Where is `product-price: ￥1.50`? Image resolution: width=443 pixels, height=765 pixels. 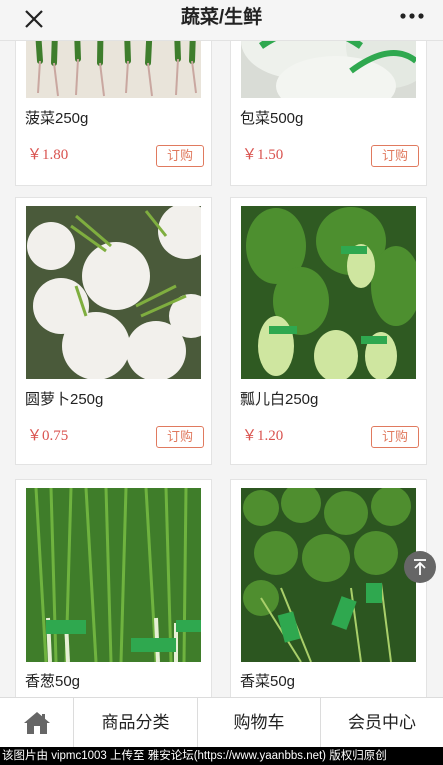
product-price: ￥1.50 is located at coordinates (263, 155).